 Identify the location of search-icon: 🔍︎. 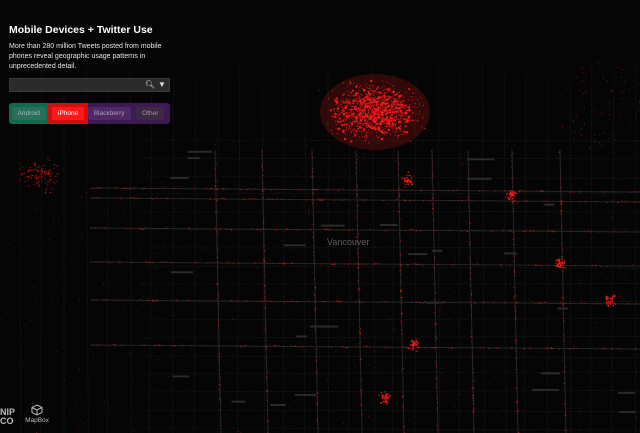
(150, 85).